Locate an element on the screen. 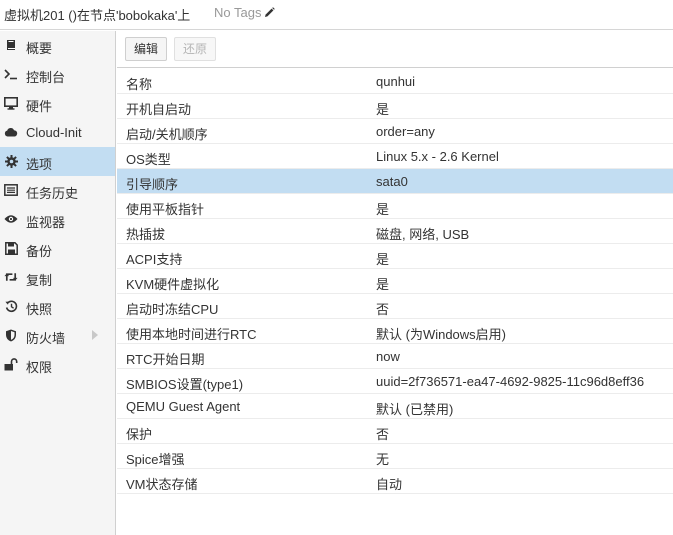  options-row: OS类型 Linux 5.x - 2.6 Kernel is located at coordinates (395, 156).